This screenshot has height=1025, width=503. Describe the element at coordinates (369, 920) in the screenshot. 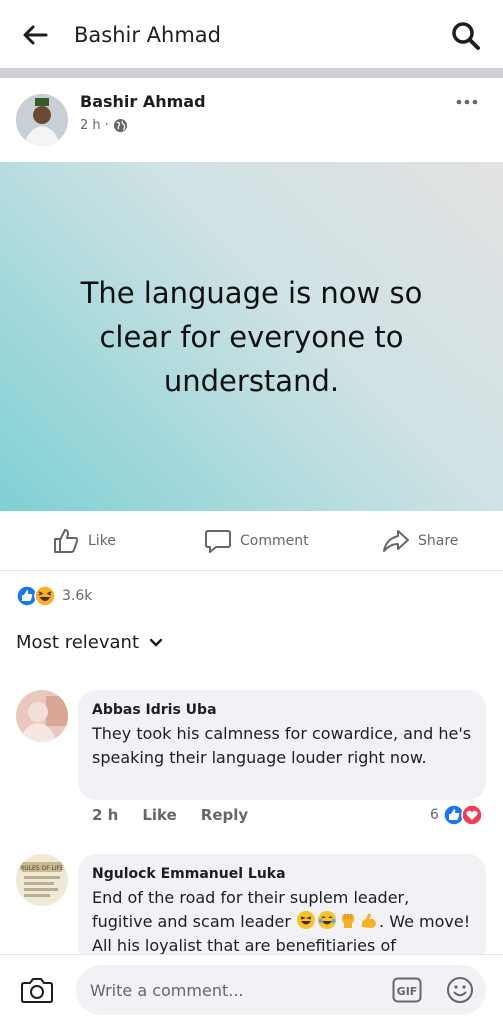

I see `flexed-biceps-emoji-icon` at that location.